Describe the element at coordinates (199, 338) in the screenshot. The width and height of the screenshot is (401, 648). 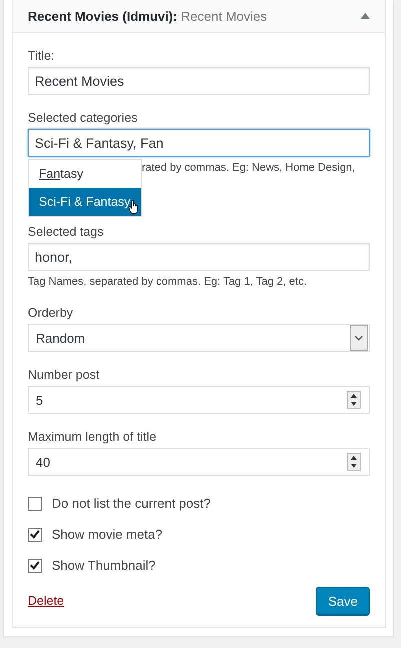
I see `orderby-select: Random` at that location.